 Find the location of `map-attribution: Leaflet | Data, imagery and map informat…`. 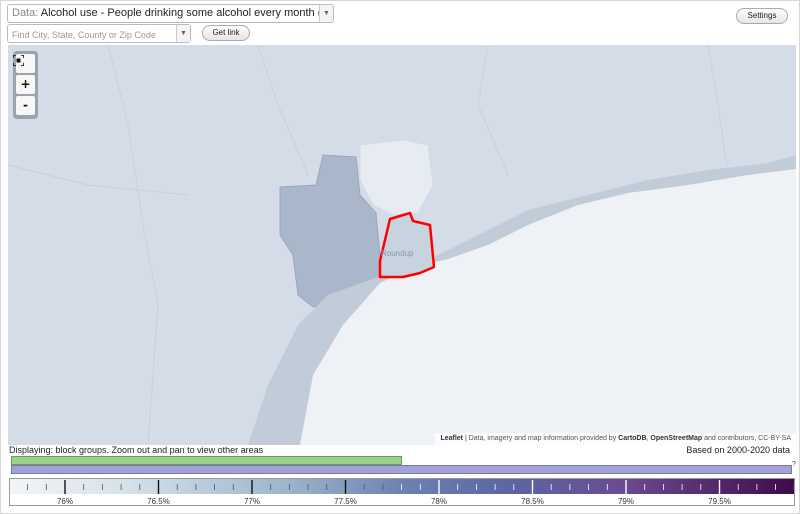

map-attribution: Leaflet | Data, imagery and map informat… is located at coordinates (615, 439).